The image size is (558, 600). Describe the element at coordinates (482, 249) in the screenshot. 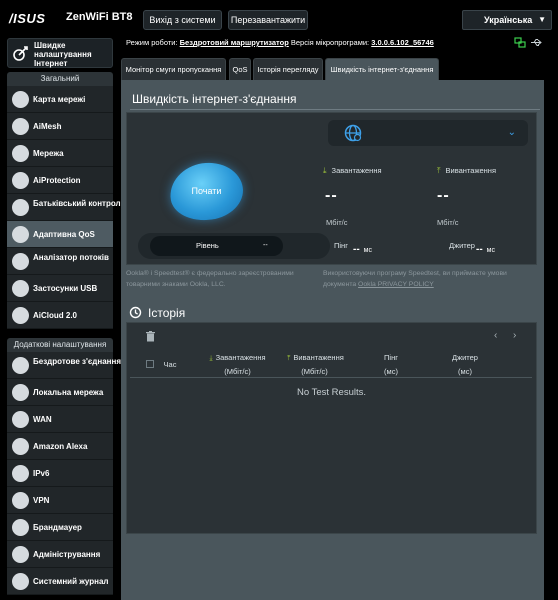

I see `jitter-value-row: -- мс` at that location.